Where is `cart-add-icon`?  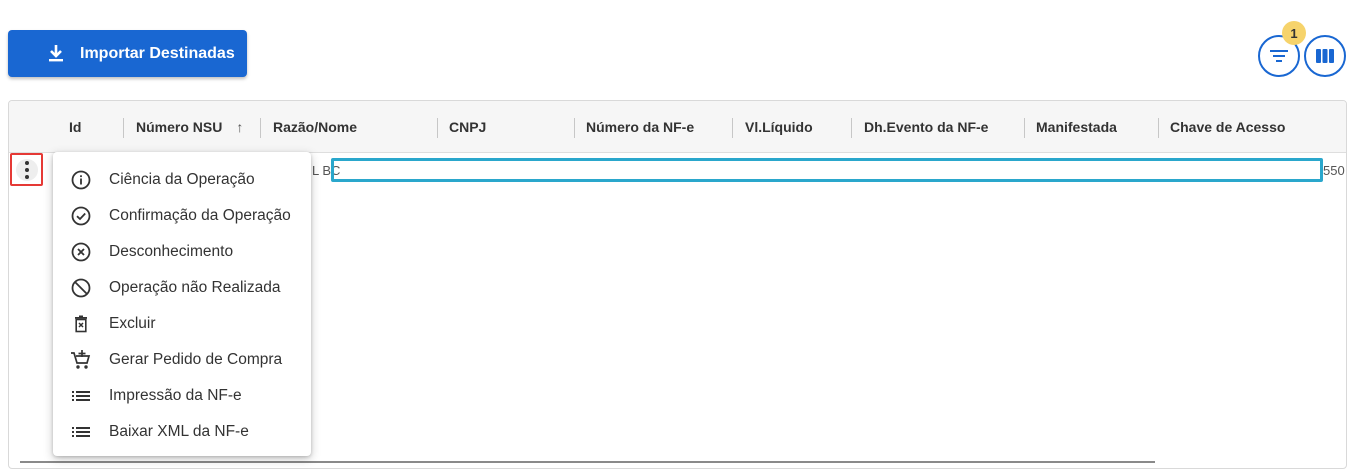
cart-add-icon is located at coordinates (81, 360).